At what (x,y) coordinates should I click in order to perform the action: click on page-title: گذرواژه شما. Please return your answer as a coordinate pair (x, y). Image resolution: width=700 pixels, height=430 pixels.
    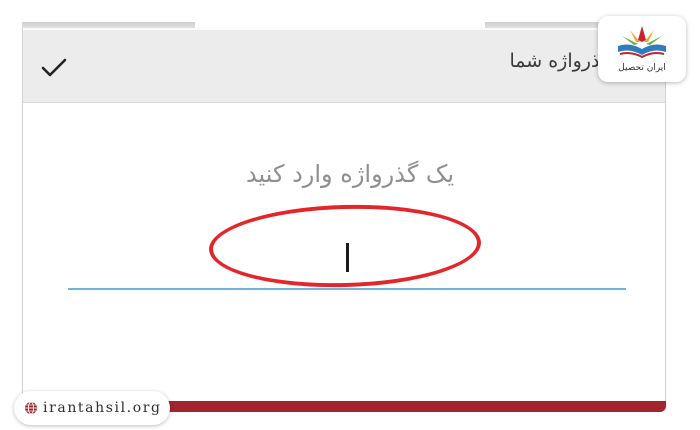
    Looking at the image, I should click on (559, 61).